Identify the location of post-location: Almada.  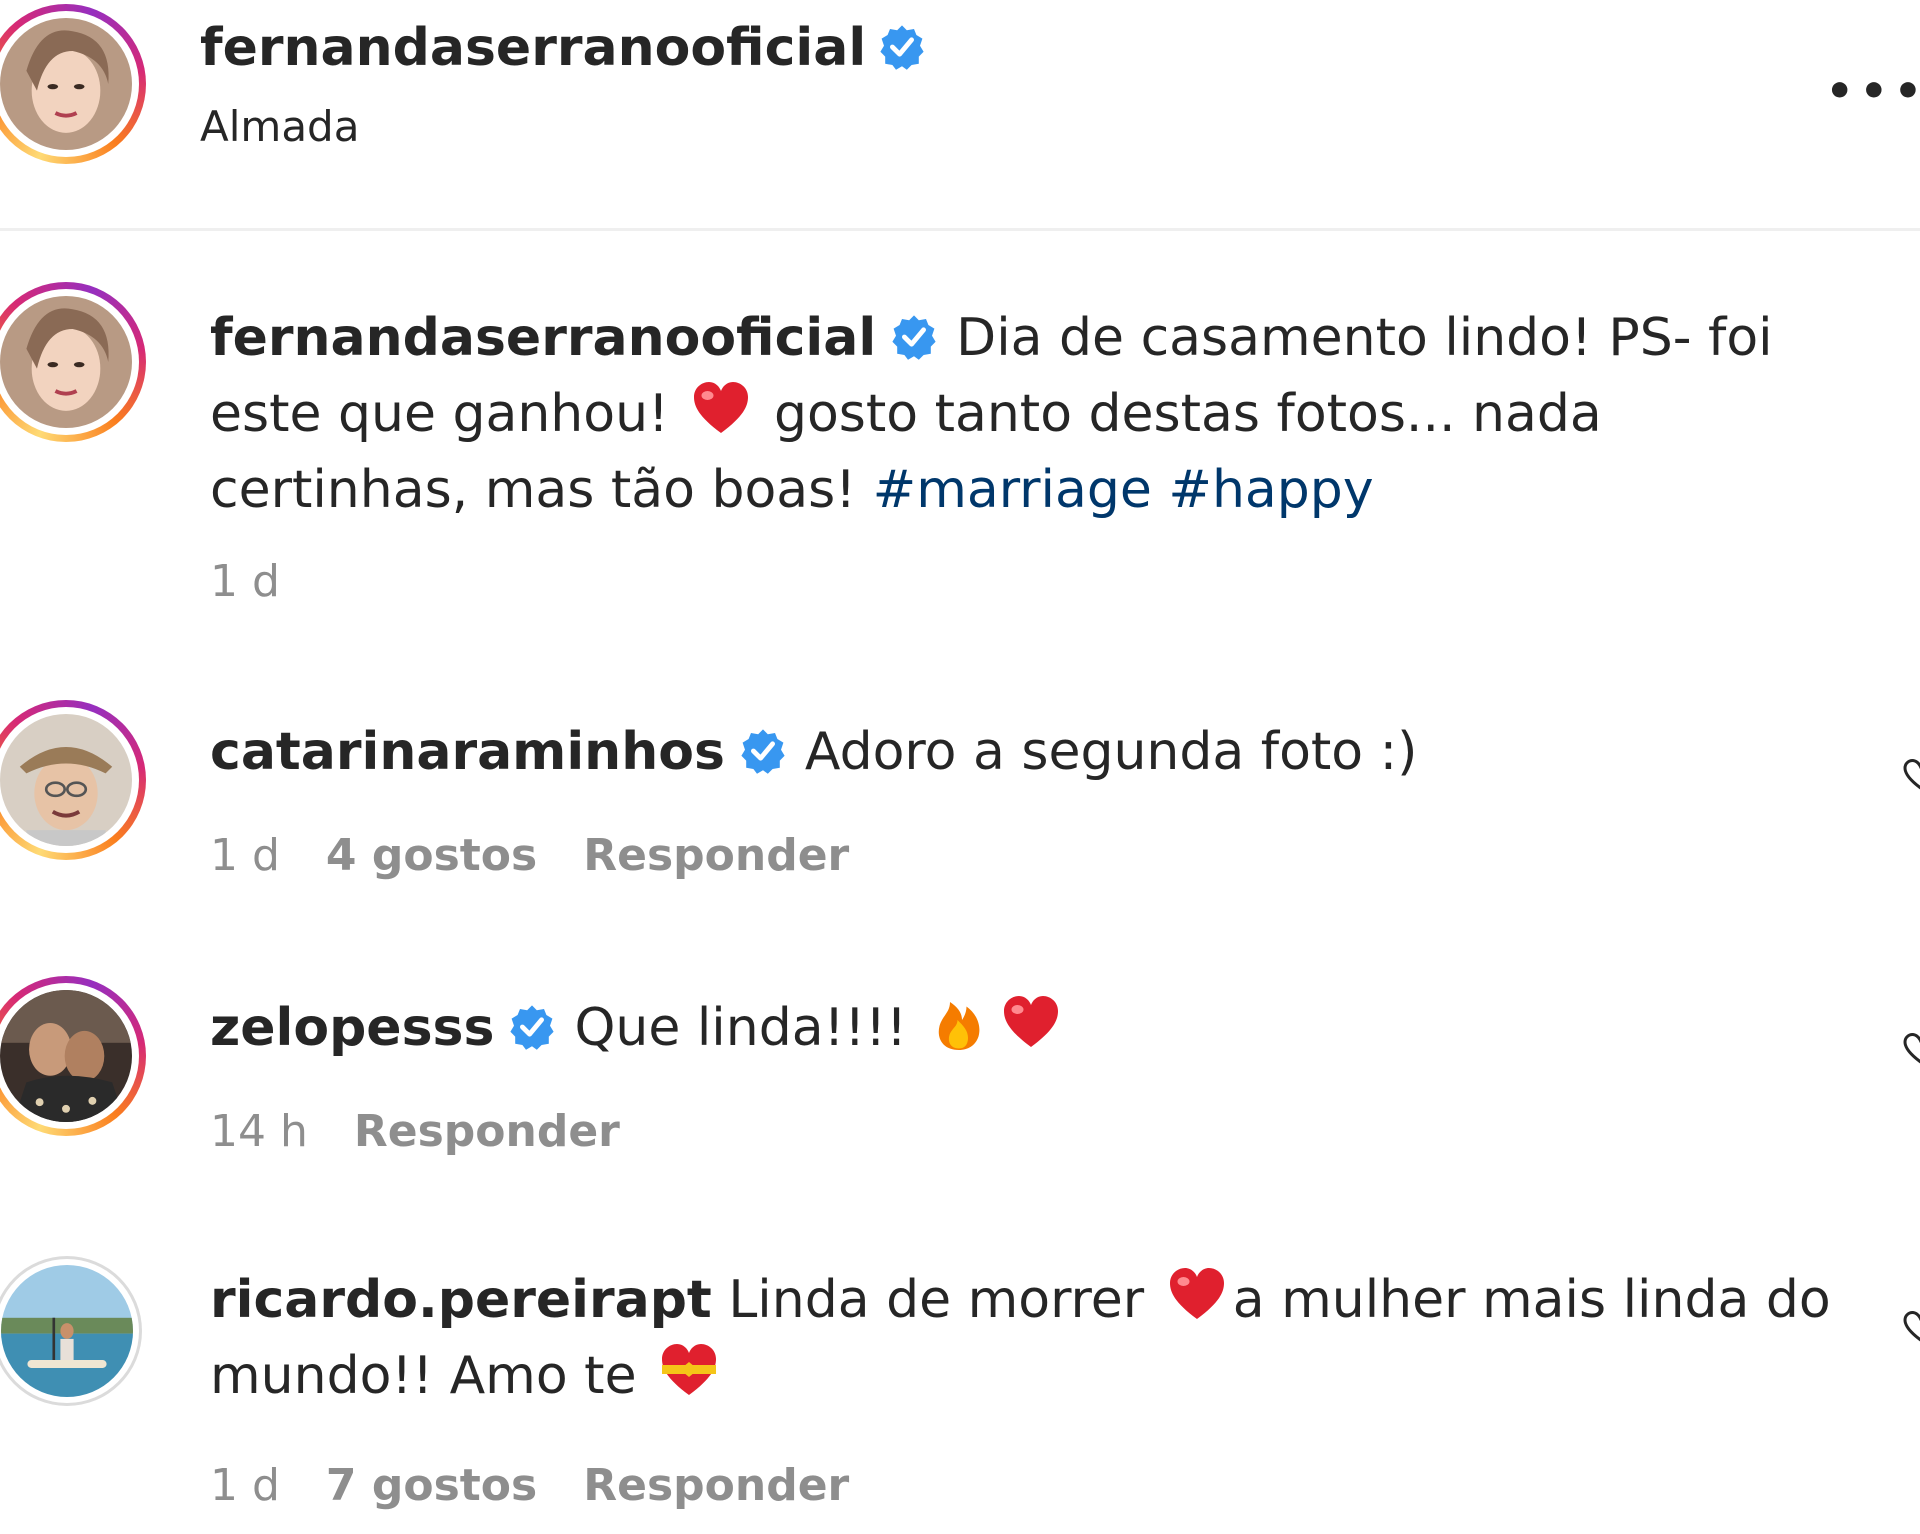
(279, 126).